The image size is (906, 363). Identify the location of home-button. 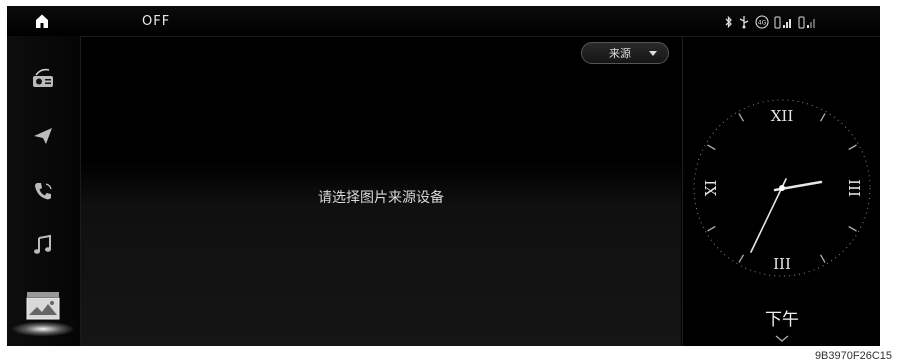
(42, 21).